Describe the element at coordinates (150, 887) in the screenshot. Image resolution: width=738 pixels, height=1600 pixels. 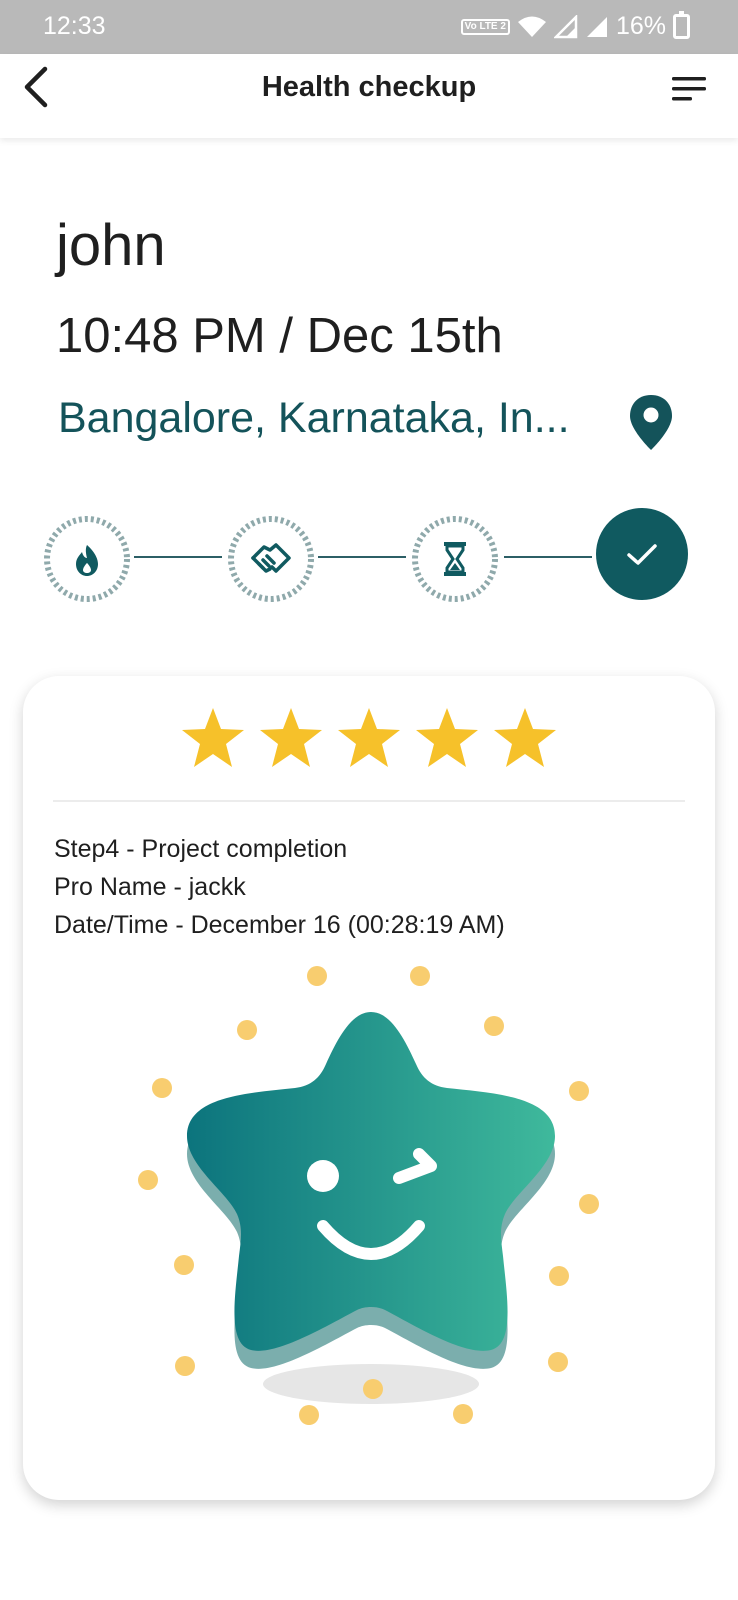
I see `pro-name-info: Pro Name - jackk` at that location.